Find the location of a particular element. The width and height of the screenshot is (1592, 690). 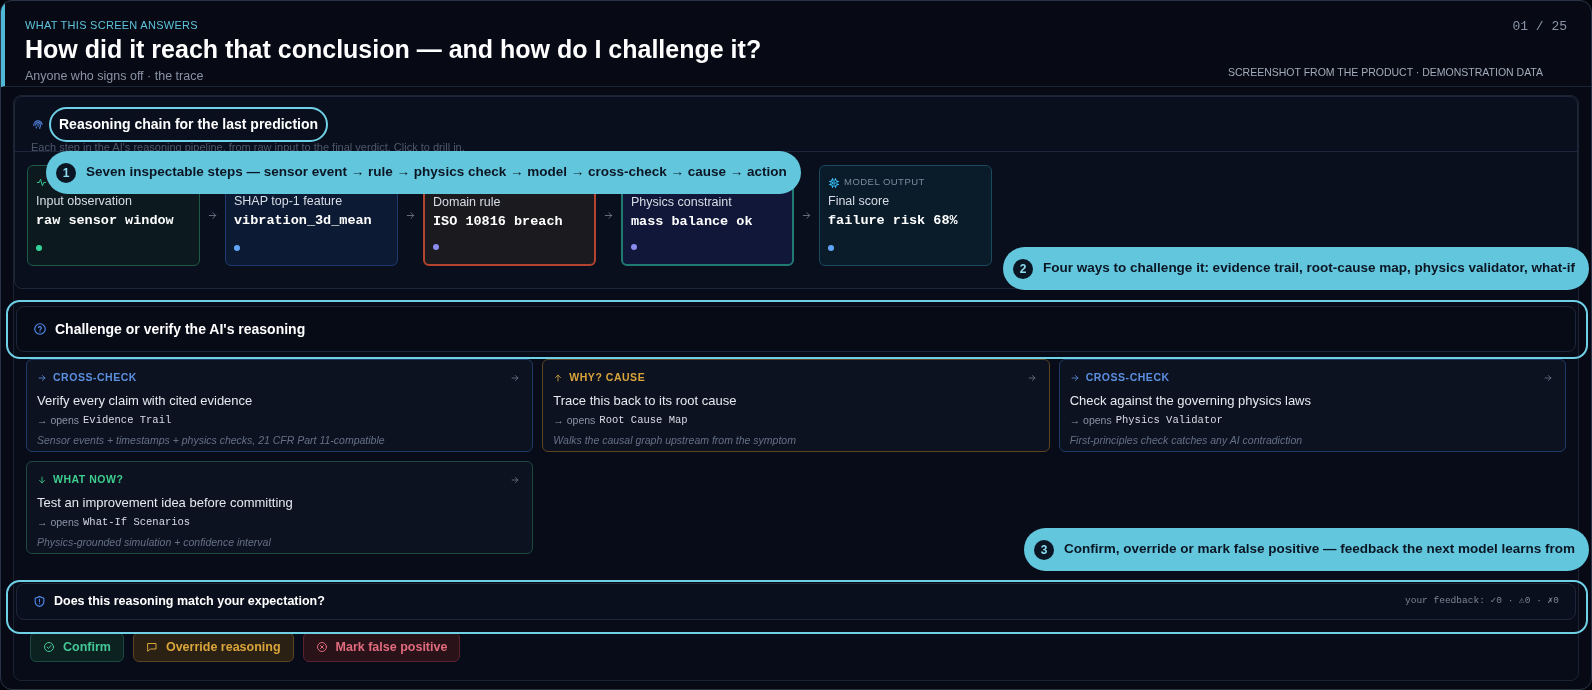

x-circle-icon is located at coordinates (321, 647).